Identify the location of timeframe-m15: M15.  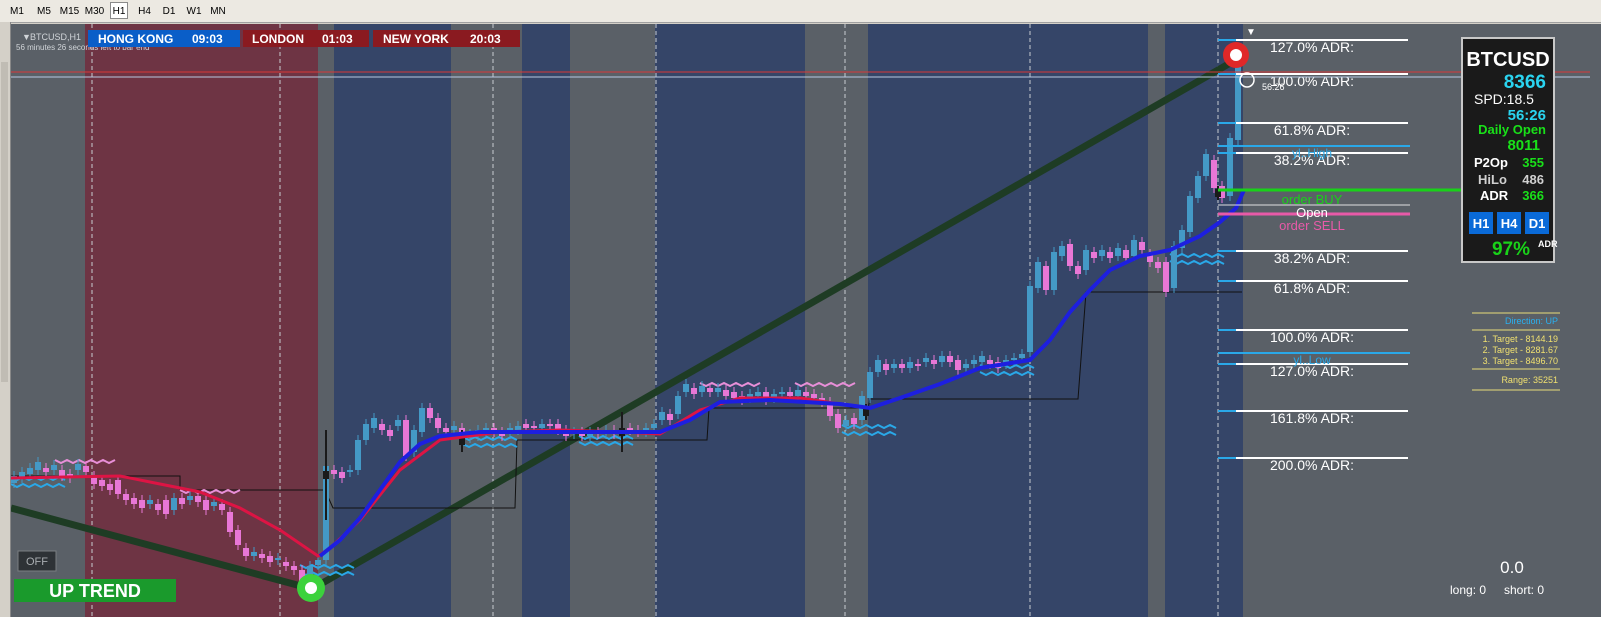
(69, 10).